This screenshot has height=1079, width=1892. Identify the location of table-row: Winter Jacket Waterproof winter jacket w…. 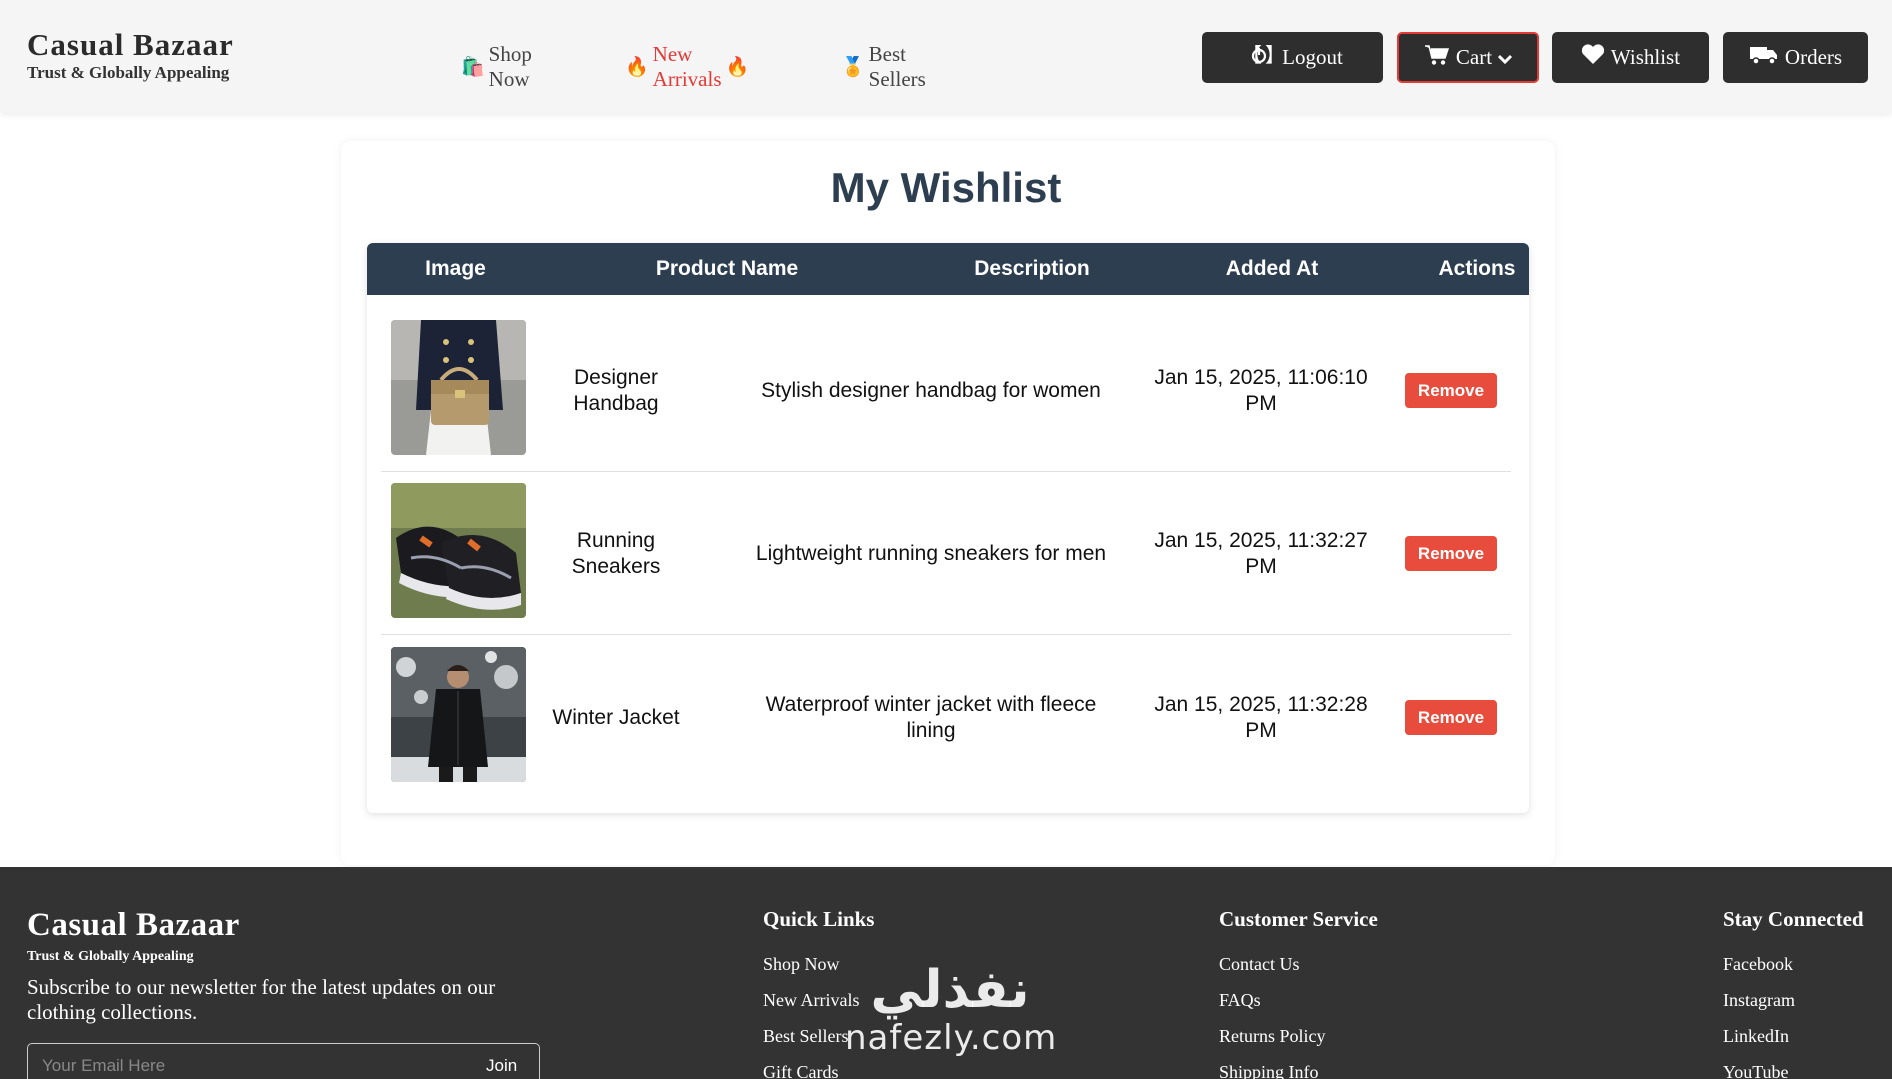
(946, 717).